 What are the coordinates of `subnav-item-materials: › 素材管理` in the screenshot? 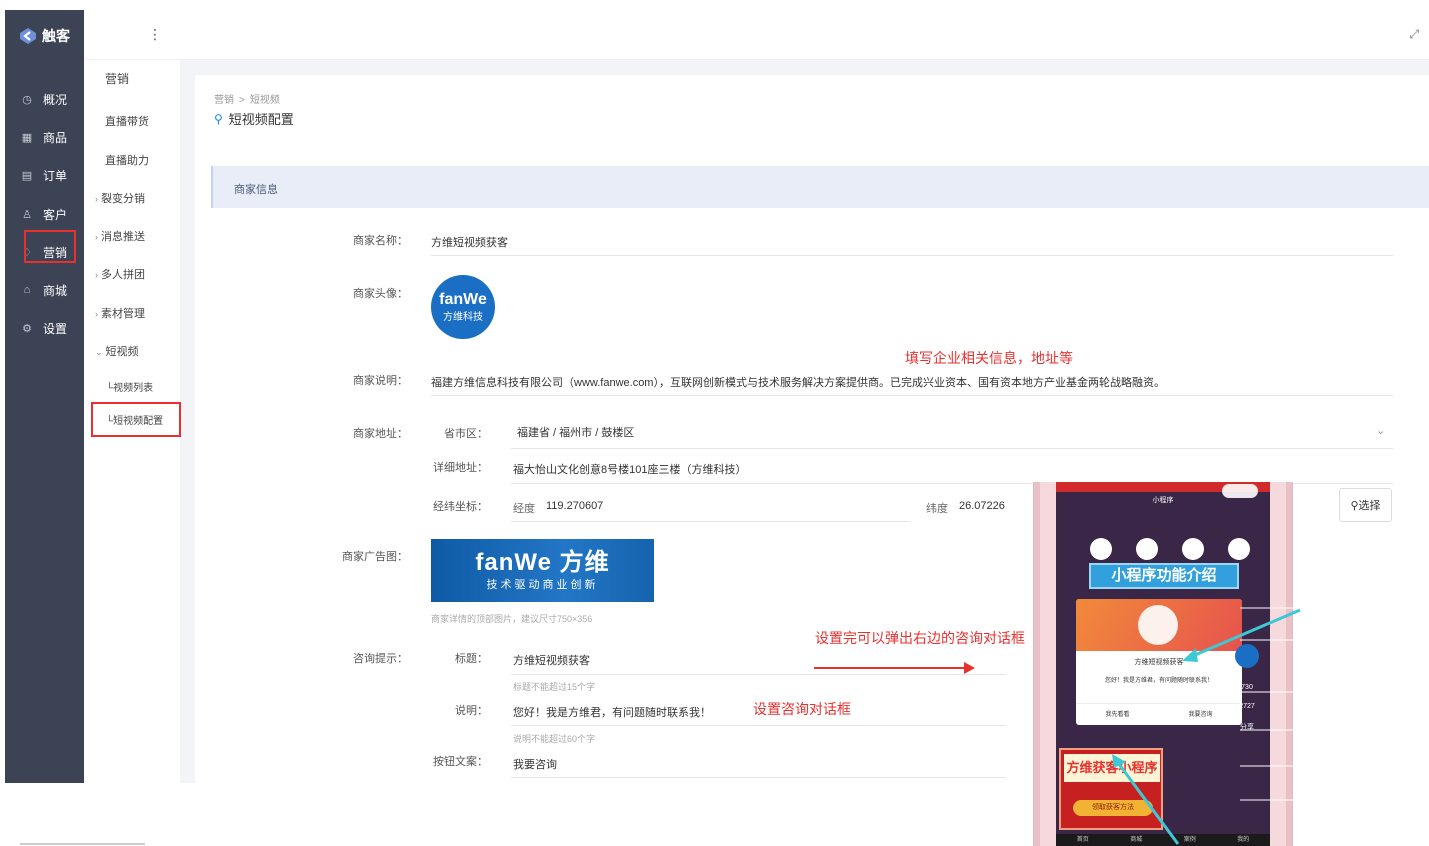 It's located at (143, 313).